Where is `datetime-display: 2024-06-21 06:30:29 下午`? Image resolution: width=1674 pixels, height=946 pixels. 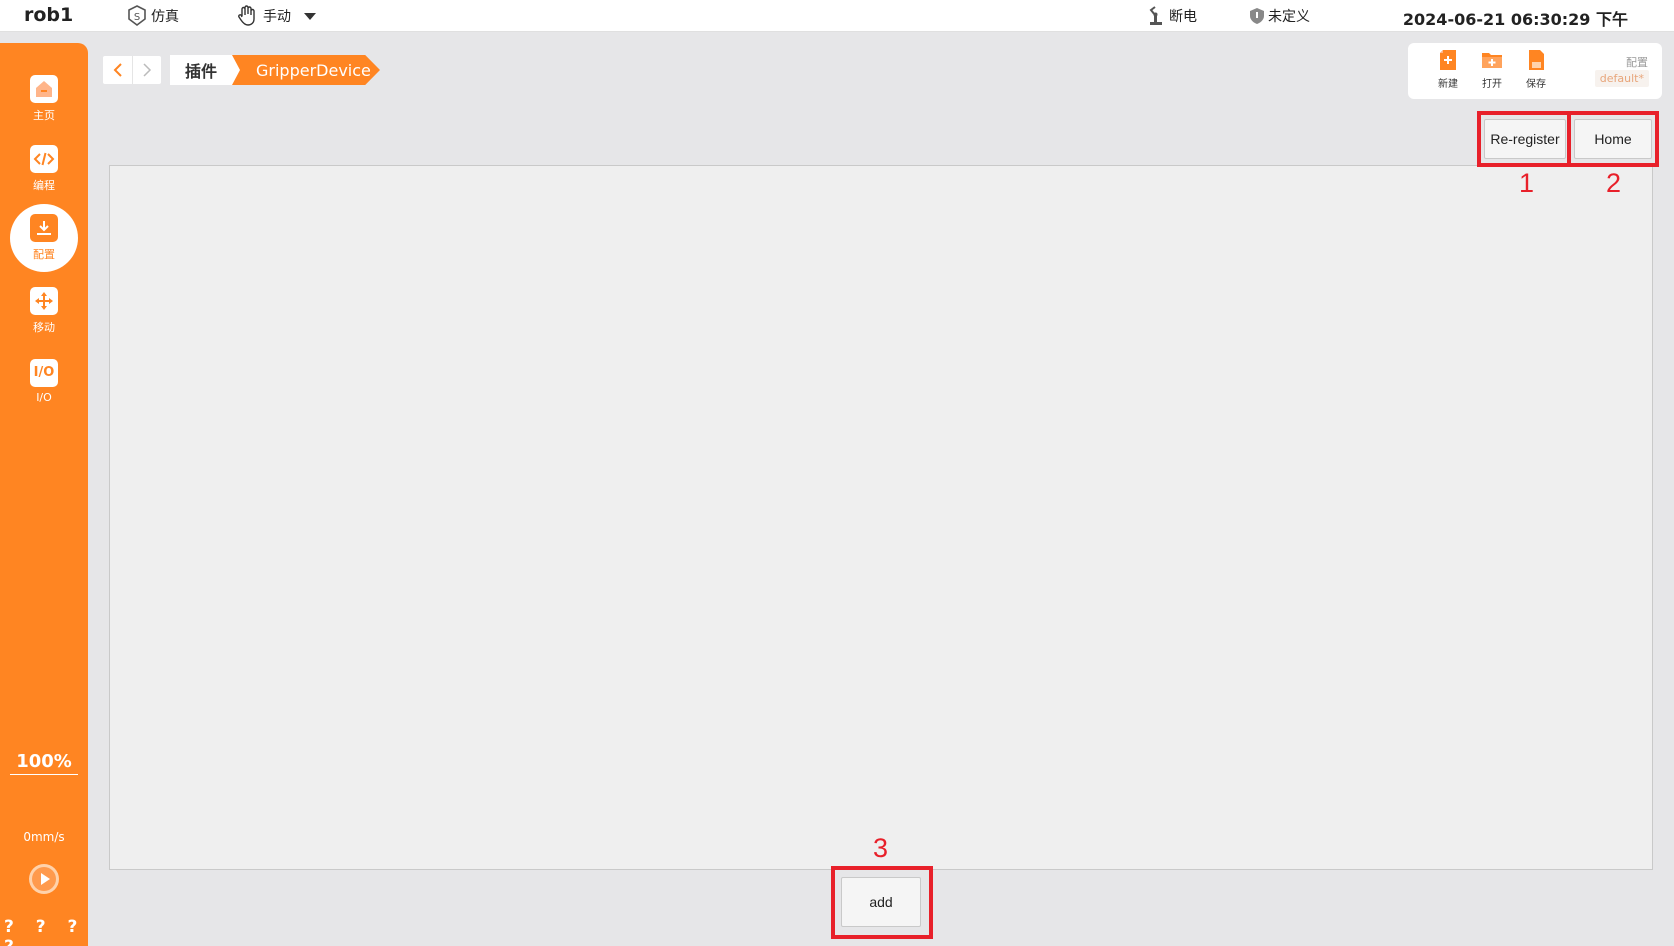
datetime-display: 2024-06-21 06:30:29 下午 is located at coordinates (1515, 19).